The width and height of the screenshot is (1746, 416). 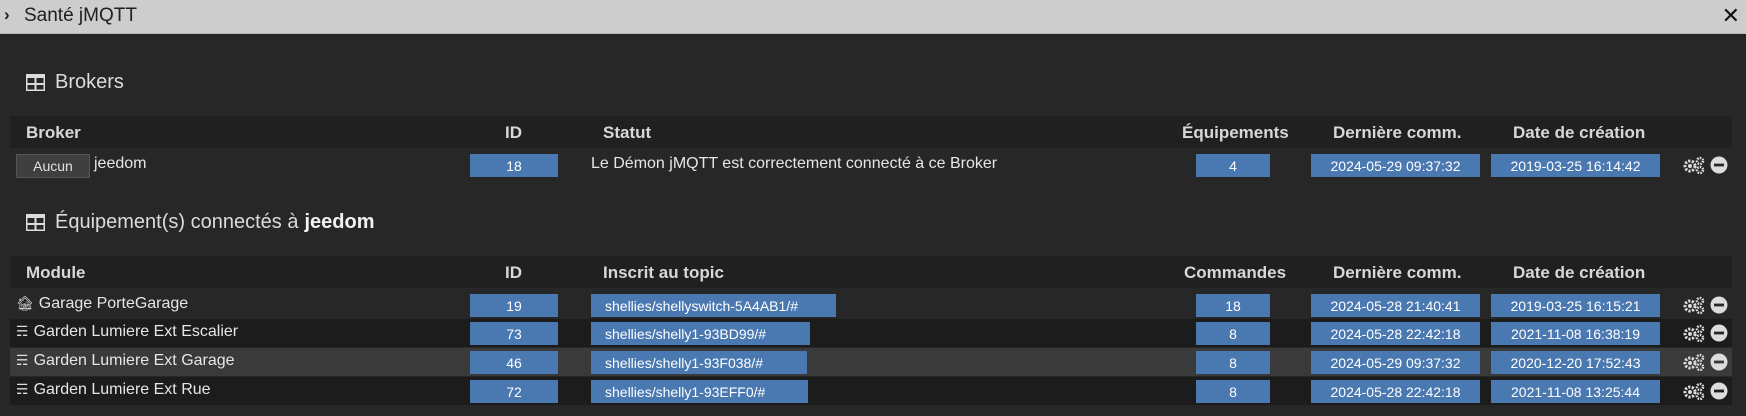 What do you see at coordinates (699, 362) in the screenshot?
I see `topic-label: shellies/shelly1-93F038/#` at bounding box center [699, 362].